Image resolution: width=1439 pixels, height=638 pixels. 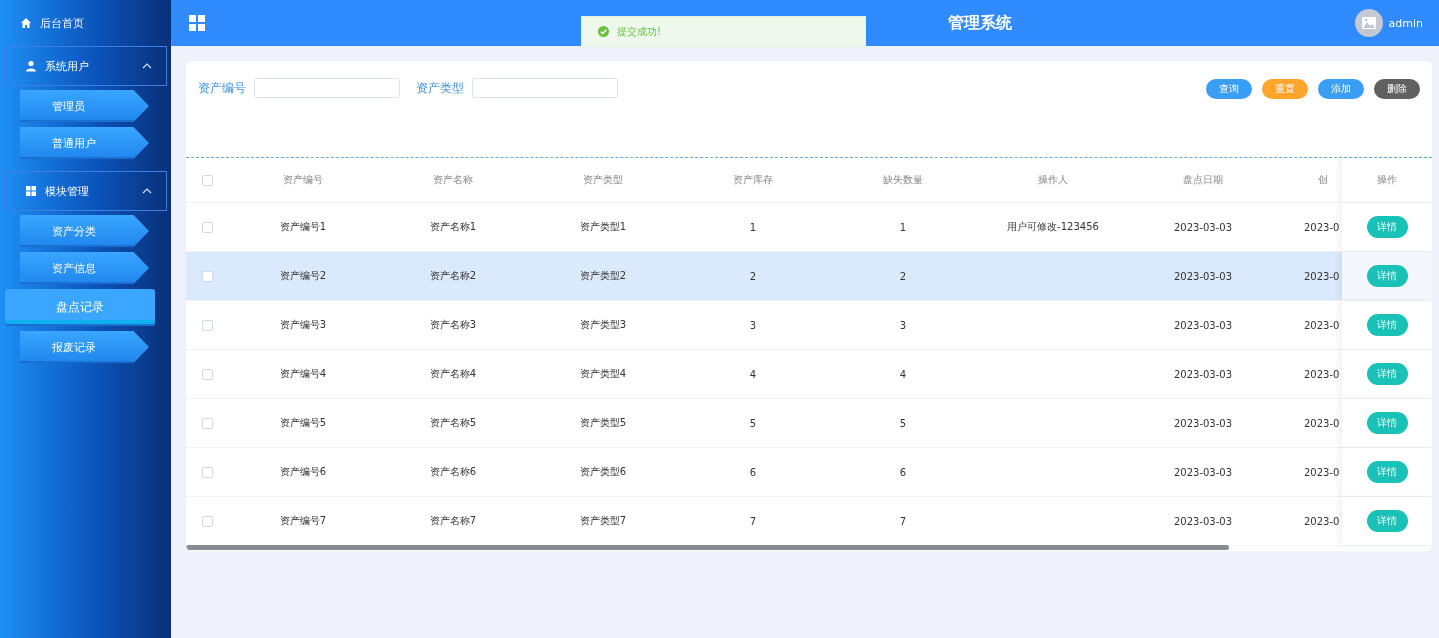 I want to click on table-cell: 资产名称2, so click(x=453, y=276).